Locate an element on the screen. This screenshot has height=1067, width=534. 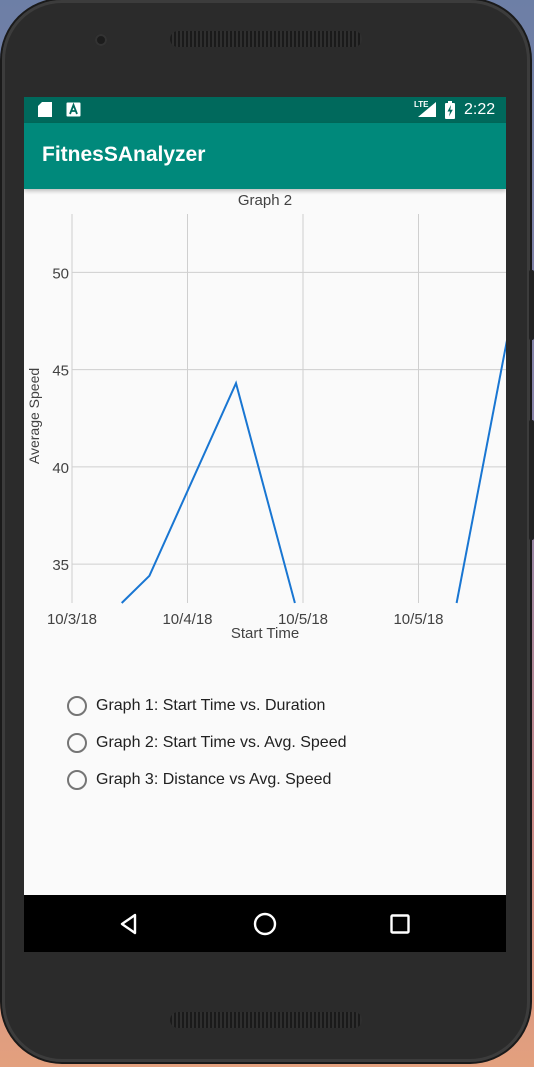
lte-label: LTE is located at coordinates (421, 104).